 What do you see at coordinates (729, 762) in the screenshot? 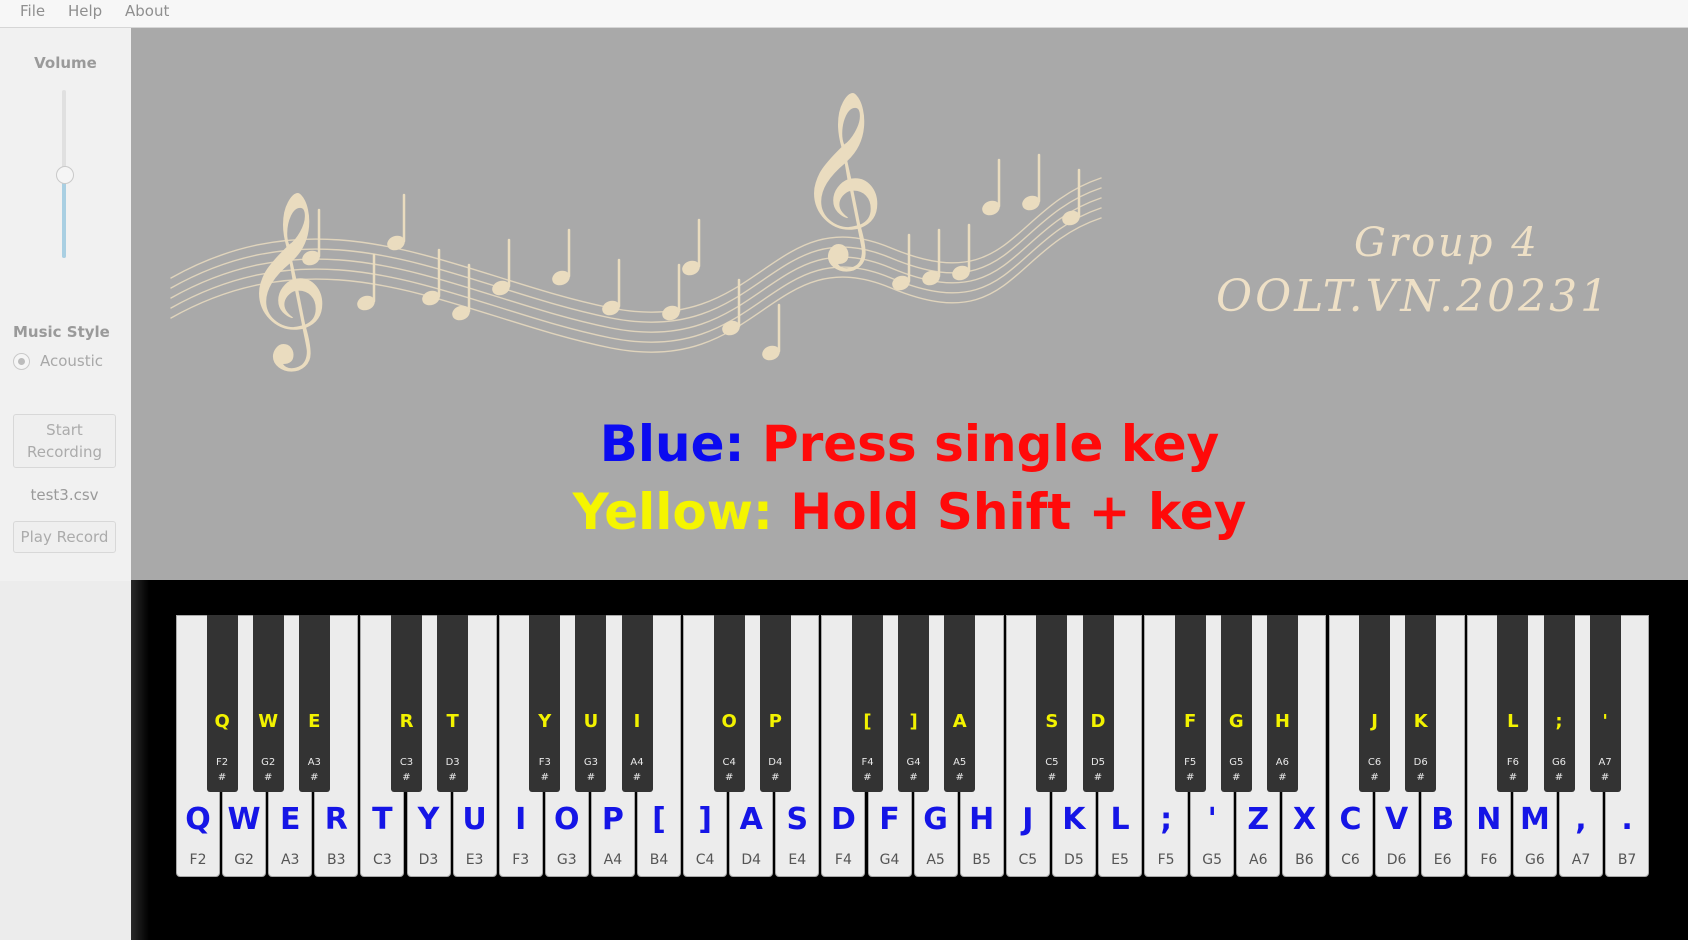
I see `black-key-note: C4` at bounding box center [729, 762].